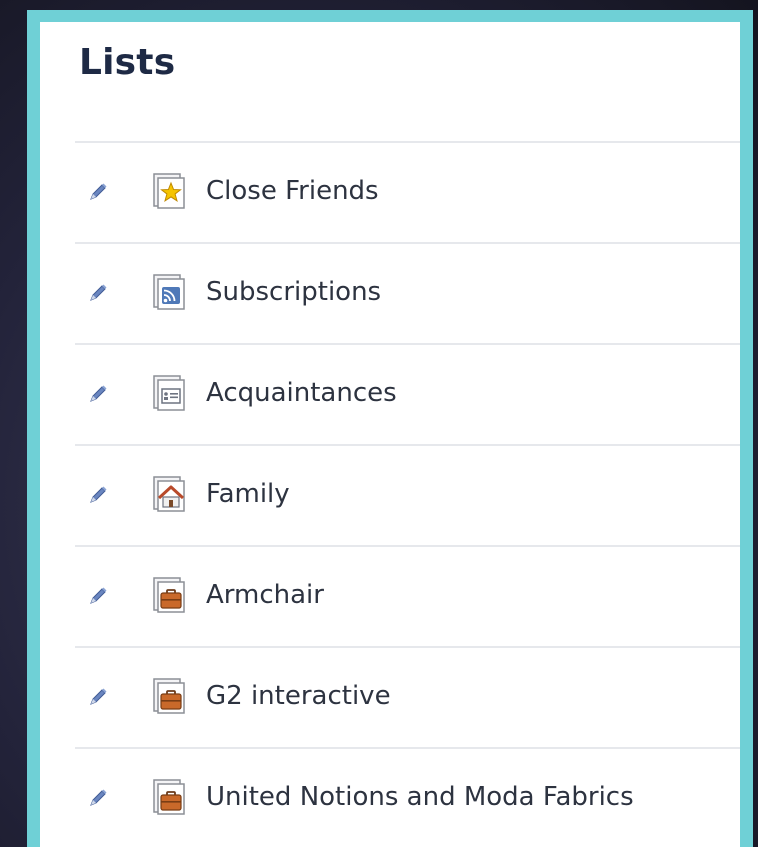 This screenshot has width=758, height=847. What do you see at coordinates (407, 292) in the screenshot?
I see `list-item-subscriptions: Subscriptions` at bounding box center [407, 292].